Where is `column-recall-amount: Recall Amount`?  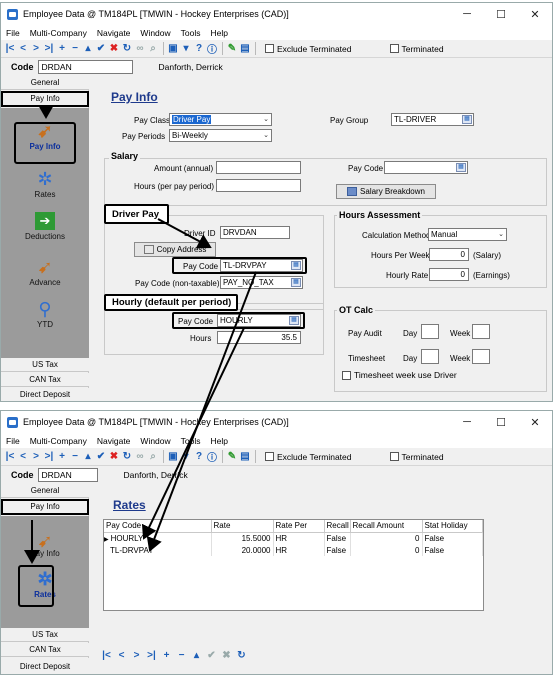
column-recall-amount: Recall Amount is located at coordinates (386, 526).